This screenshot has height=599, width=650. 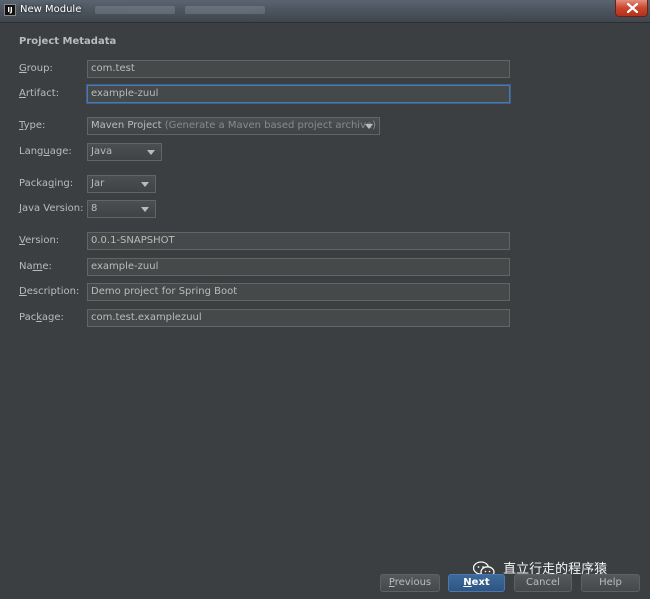 I want to click on language-dropdown-value: Java, so click(x=102, y=151).